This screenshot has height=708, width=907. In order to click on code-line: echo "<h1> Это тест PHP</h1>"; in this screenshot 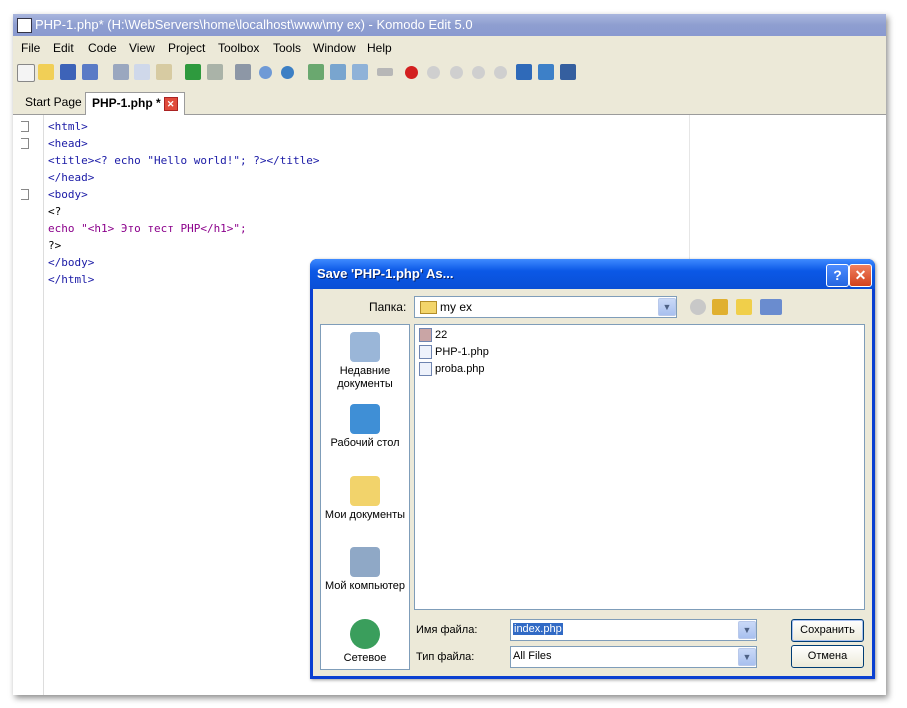, I will do `click(147, 228)`.